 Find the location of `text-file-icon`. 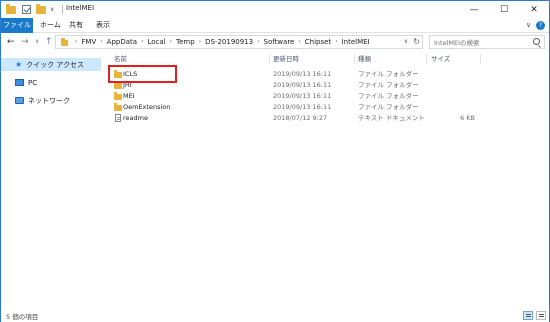

text-file-icon is located at coordinates (118, 118).